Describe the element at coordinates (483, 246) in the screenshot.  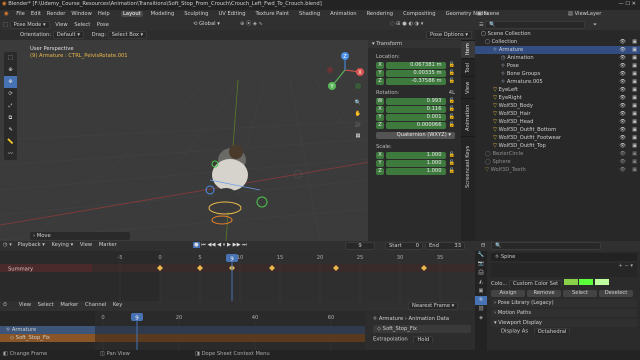
I see `properties-editor-icon: ⊟` at that location.